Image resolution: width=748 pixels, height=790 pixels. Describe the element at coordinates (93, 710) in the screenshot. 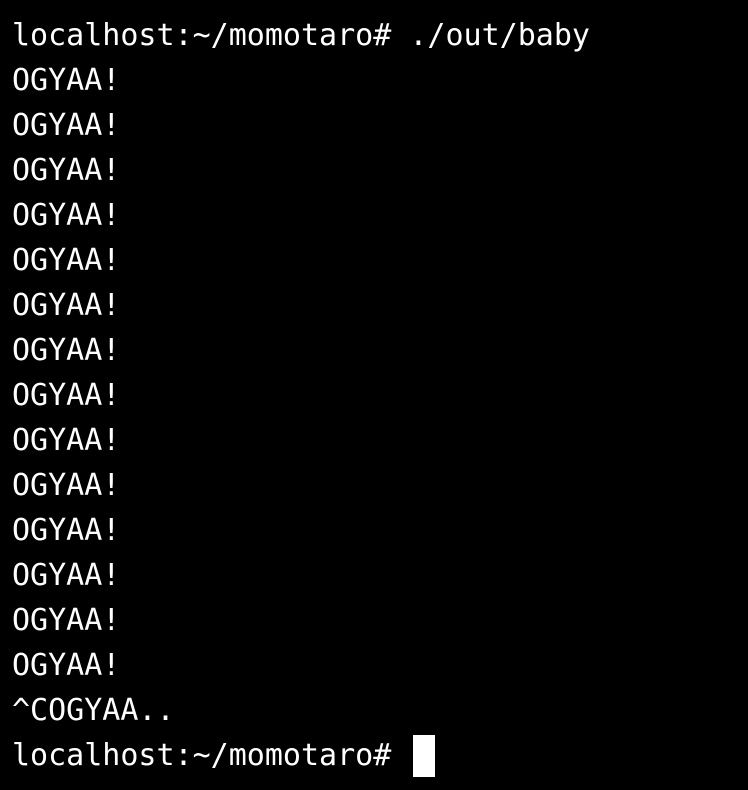

I see `interrupt-line: ^COGYAA..` at that location.